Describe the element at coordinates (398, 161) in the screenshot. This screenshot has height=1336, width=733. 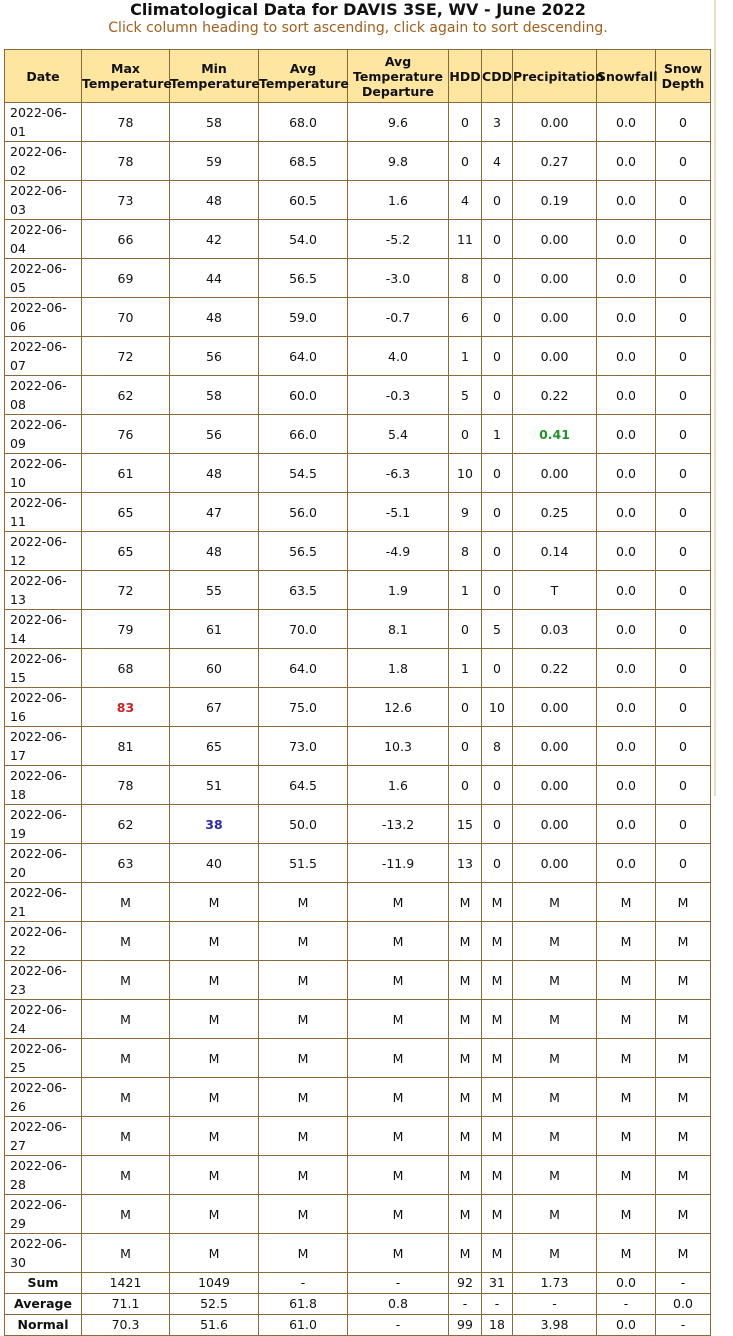
I see `cell-avg-temperature-departure: 9.8` at that location.